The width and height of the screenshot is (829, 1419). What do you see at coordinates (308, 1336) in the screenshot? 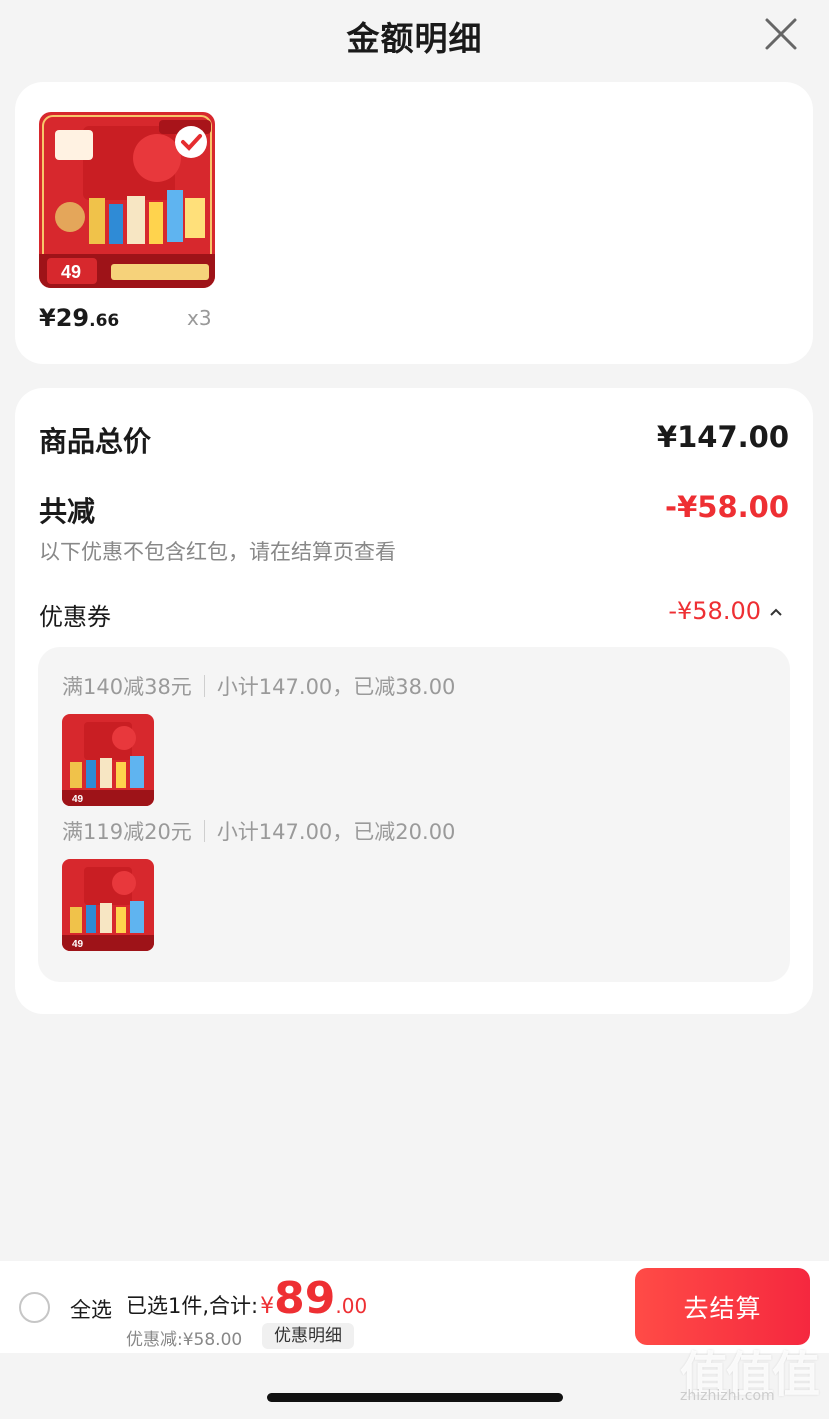
I see `discount-detail-button: 优惠明细` at bounding box center [308, 1336].